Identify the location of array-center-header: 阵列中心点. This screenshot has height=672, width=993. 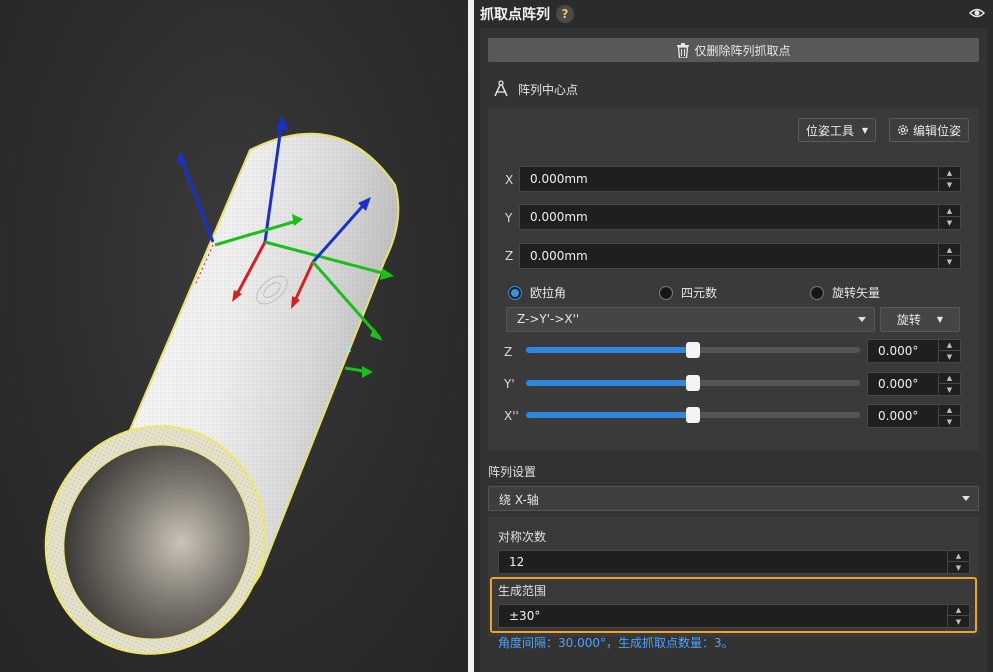
(535, 89).